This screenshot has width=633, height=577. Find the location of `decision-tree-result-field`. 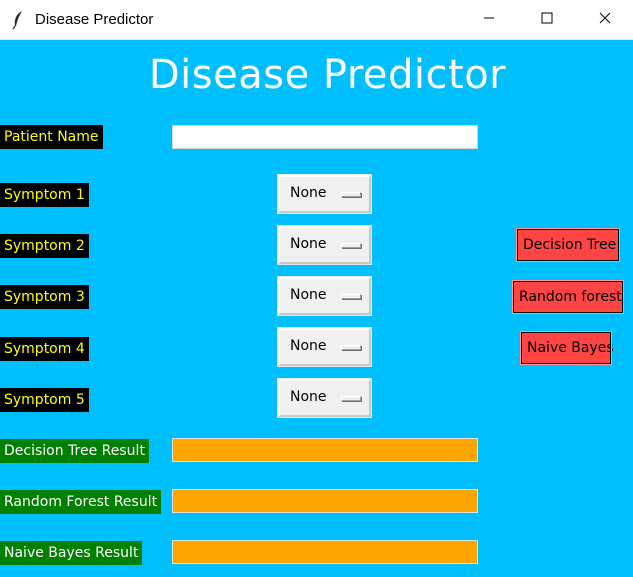

decision-tree-result-field is located at coordinates (325, 450).